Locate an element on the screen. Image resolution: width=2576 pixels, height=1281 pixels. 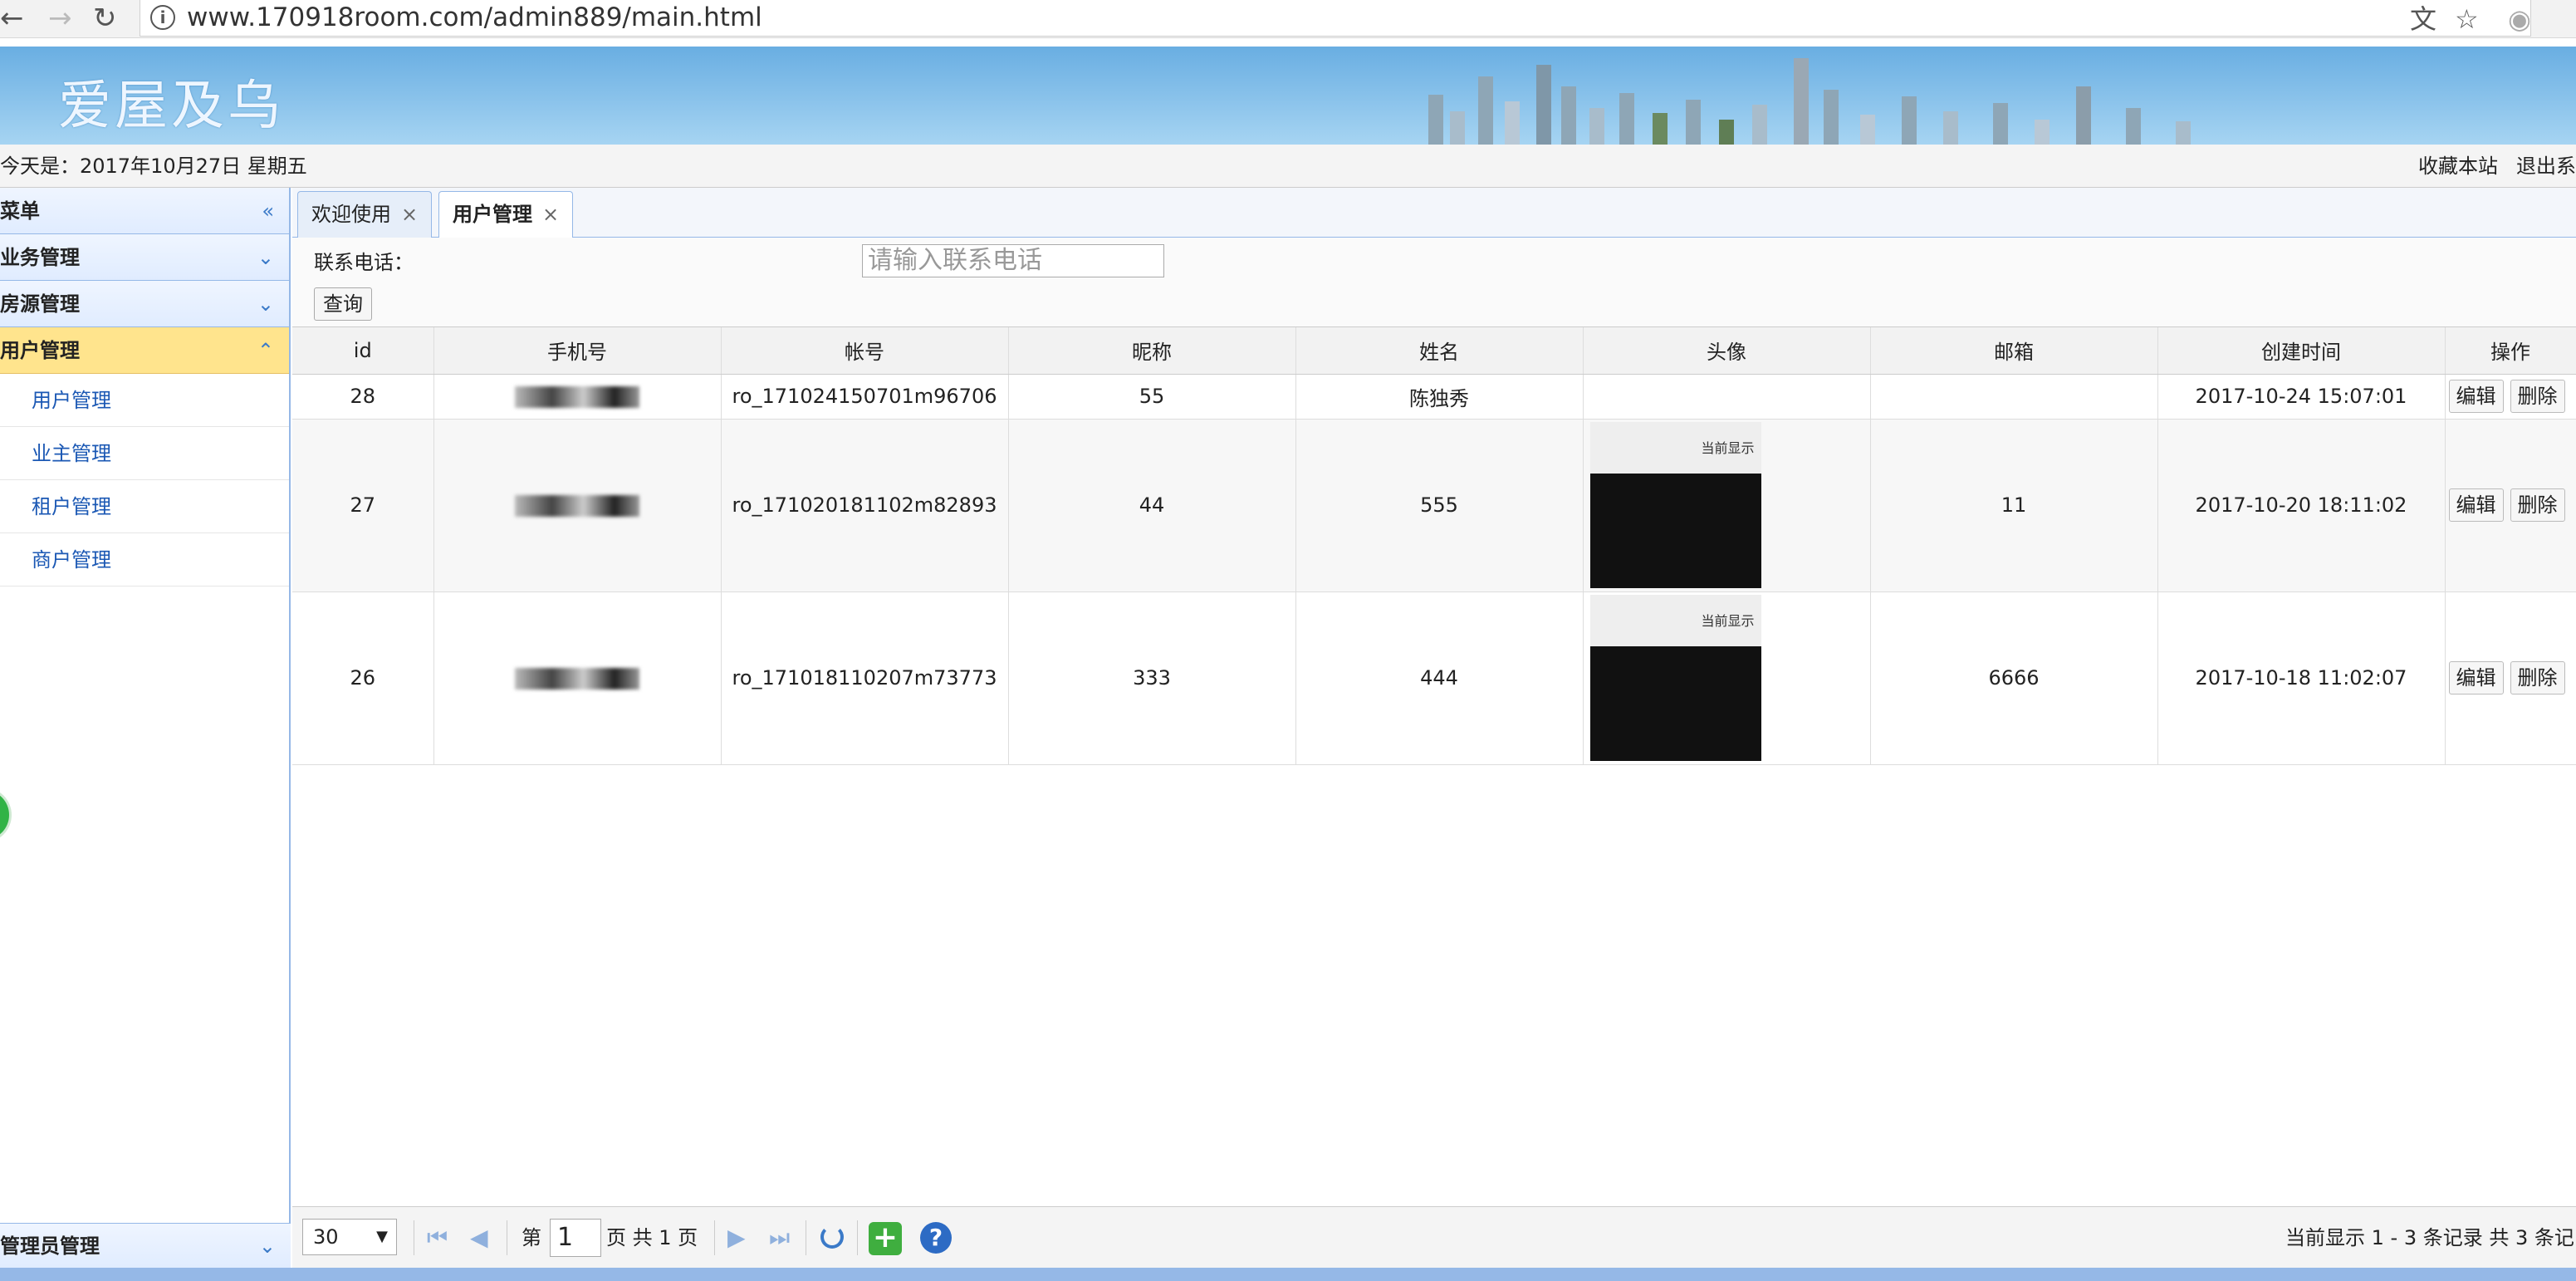
sidebar-item-tenants: 租户管理 is located at coordinates (144, 507).